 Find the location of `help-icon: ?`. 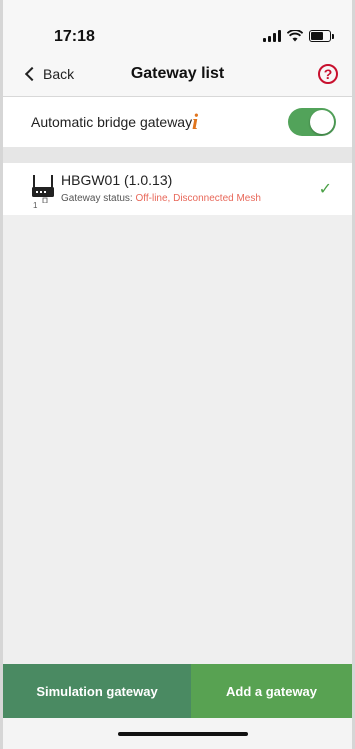

help-icon: ? is located at coordinates (328, 74).